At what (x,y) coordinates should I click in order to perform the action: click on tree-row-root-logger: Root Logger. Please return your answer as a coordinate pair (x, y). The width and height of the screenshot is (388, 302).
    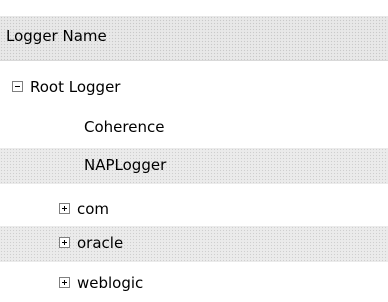
    Looking at the image, I should click on (194, 88).